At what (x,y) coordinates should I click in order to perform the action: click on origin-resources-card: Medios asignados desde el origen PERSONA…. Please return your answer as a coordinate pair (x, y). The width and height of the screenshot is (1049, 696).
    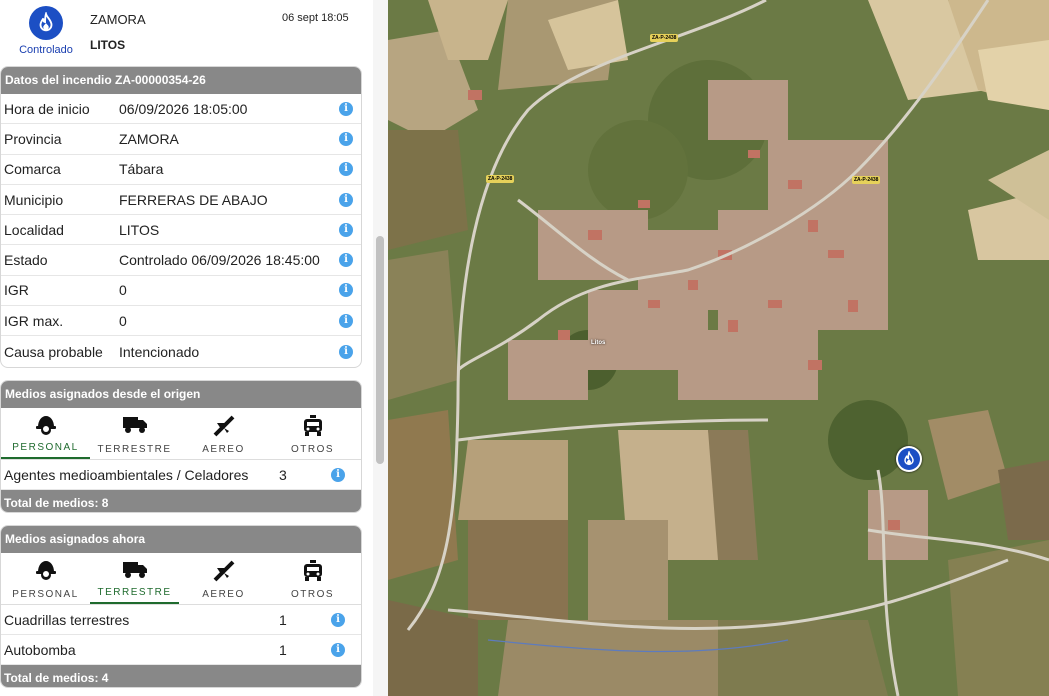
    Looking at the image, I should click on (181, 446).